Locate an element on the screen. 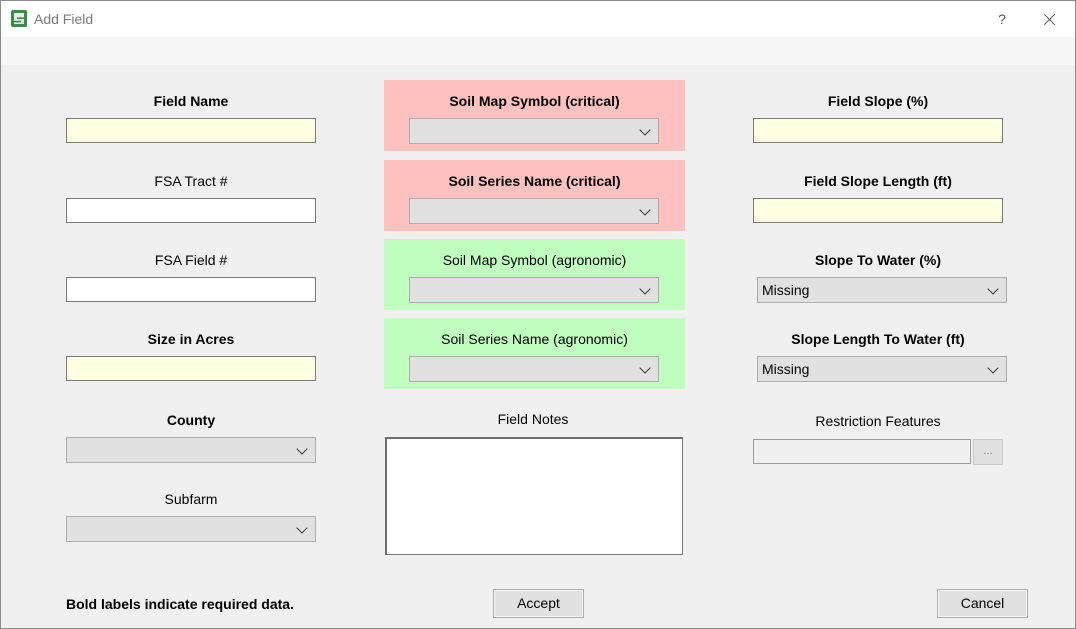  slope-length-to-water-select: Missing is located at coordinates (882, 369).